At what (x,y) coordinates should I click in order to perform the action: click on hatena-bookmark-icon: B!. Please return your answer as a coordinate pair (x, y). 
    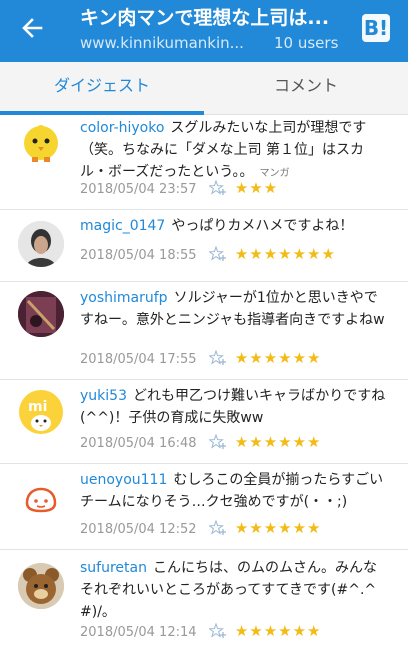
    Looking at the image, I should click on (376, 28).